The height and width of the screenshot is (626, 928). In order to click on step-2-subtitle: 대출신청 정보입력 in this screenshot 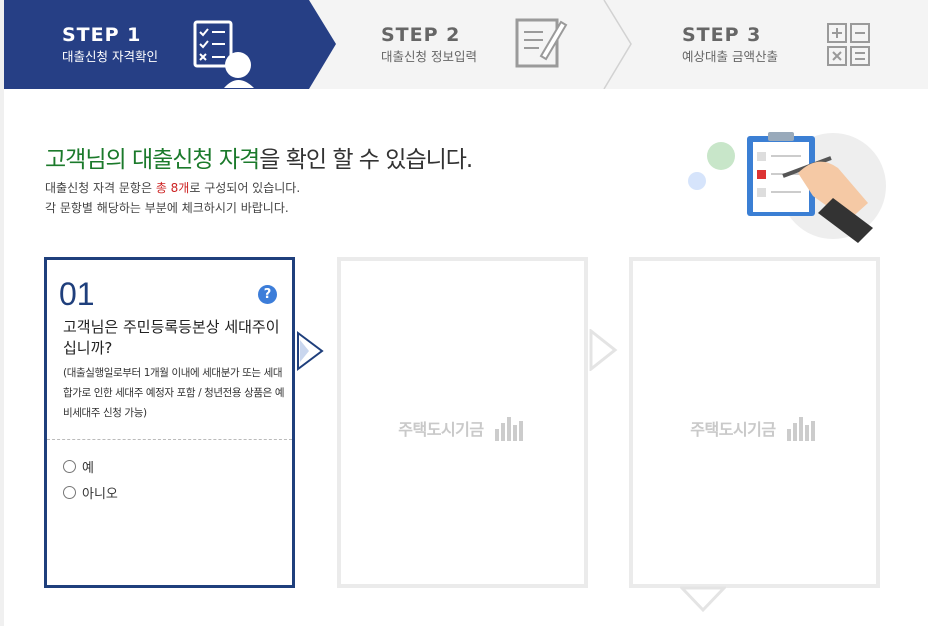, I will do `click(429, 56)`.